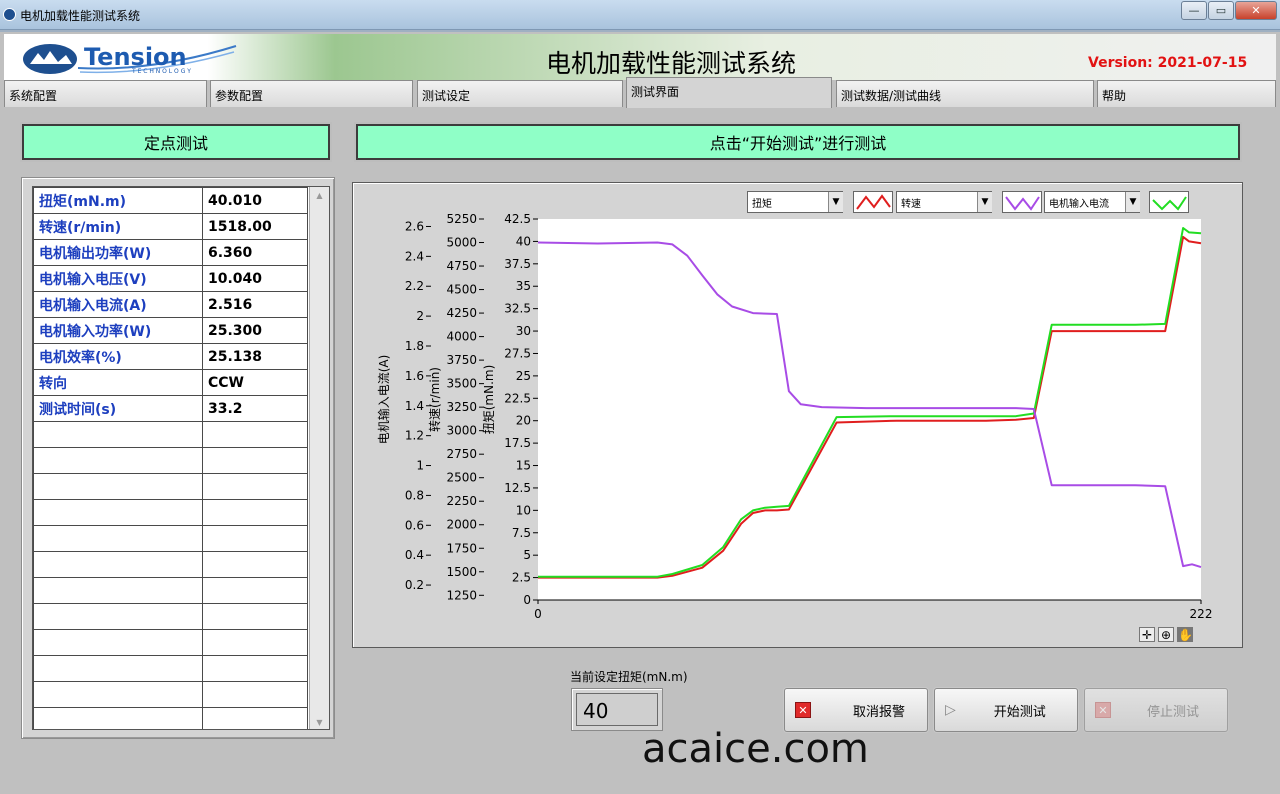  What do you see at coordinates (255, 252) in the screenshot?
I see `row-value: 6.360` at bounding box center [255, 252].